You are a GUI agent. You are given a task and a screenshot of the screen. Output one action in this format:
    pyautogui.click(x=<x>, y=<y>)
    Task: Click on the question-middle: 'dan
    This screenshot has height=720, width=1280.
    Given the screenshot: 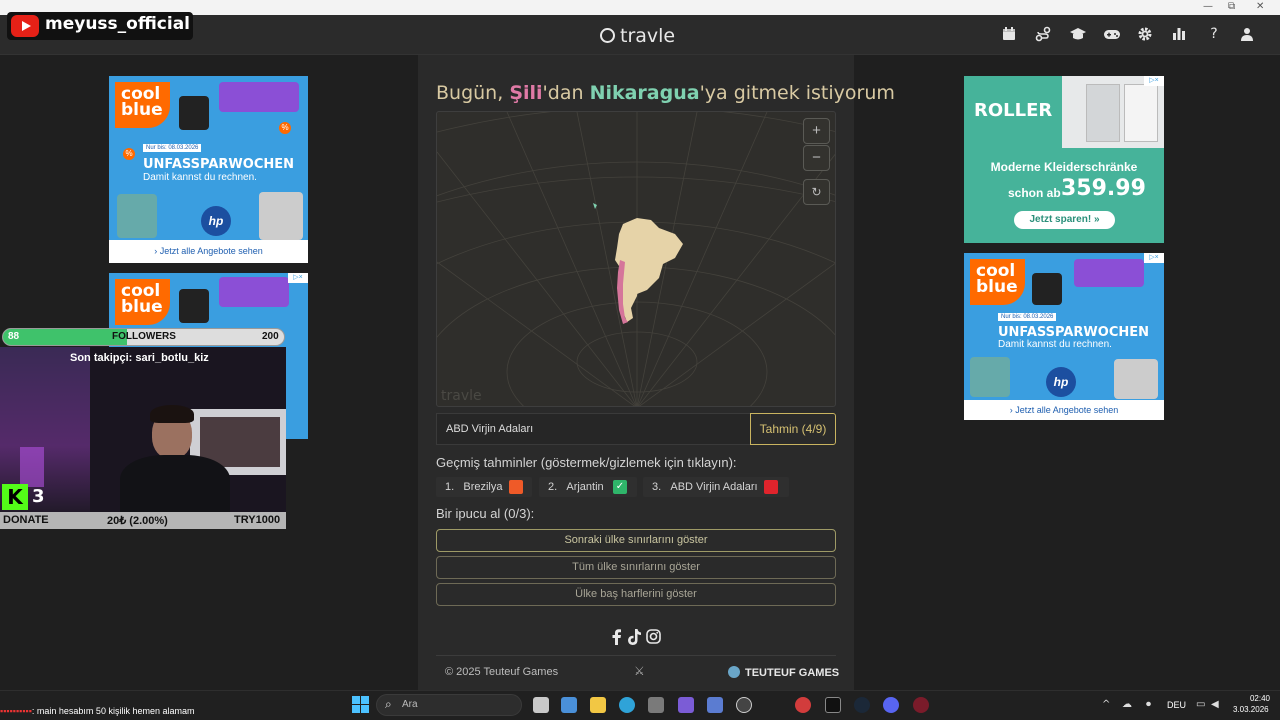 What is the action you would take?
    pyautogui.click(x=566, y=93)
    